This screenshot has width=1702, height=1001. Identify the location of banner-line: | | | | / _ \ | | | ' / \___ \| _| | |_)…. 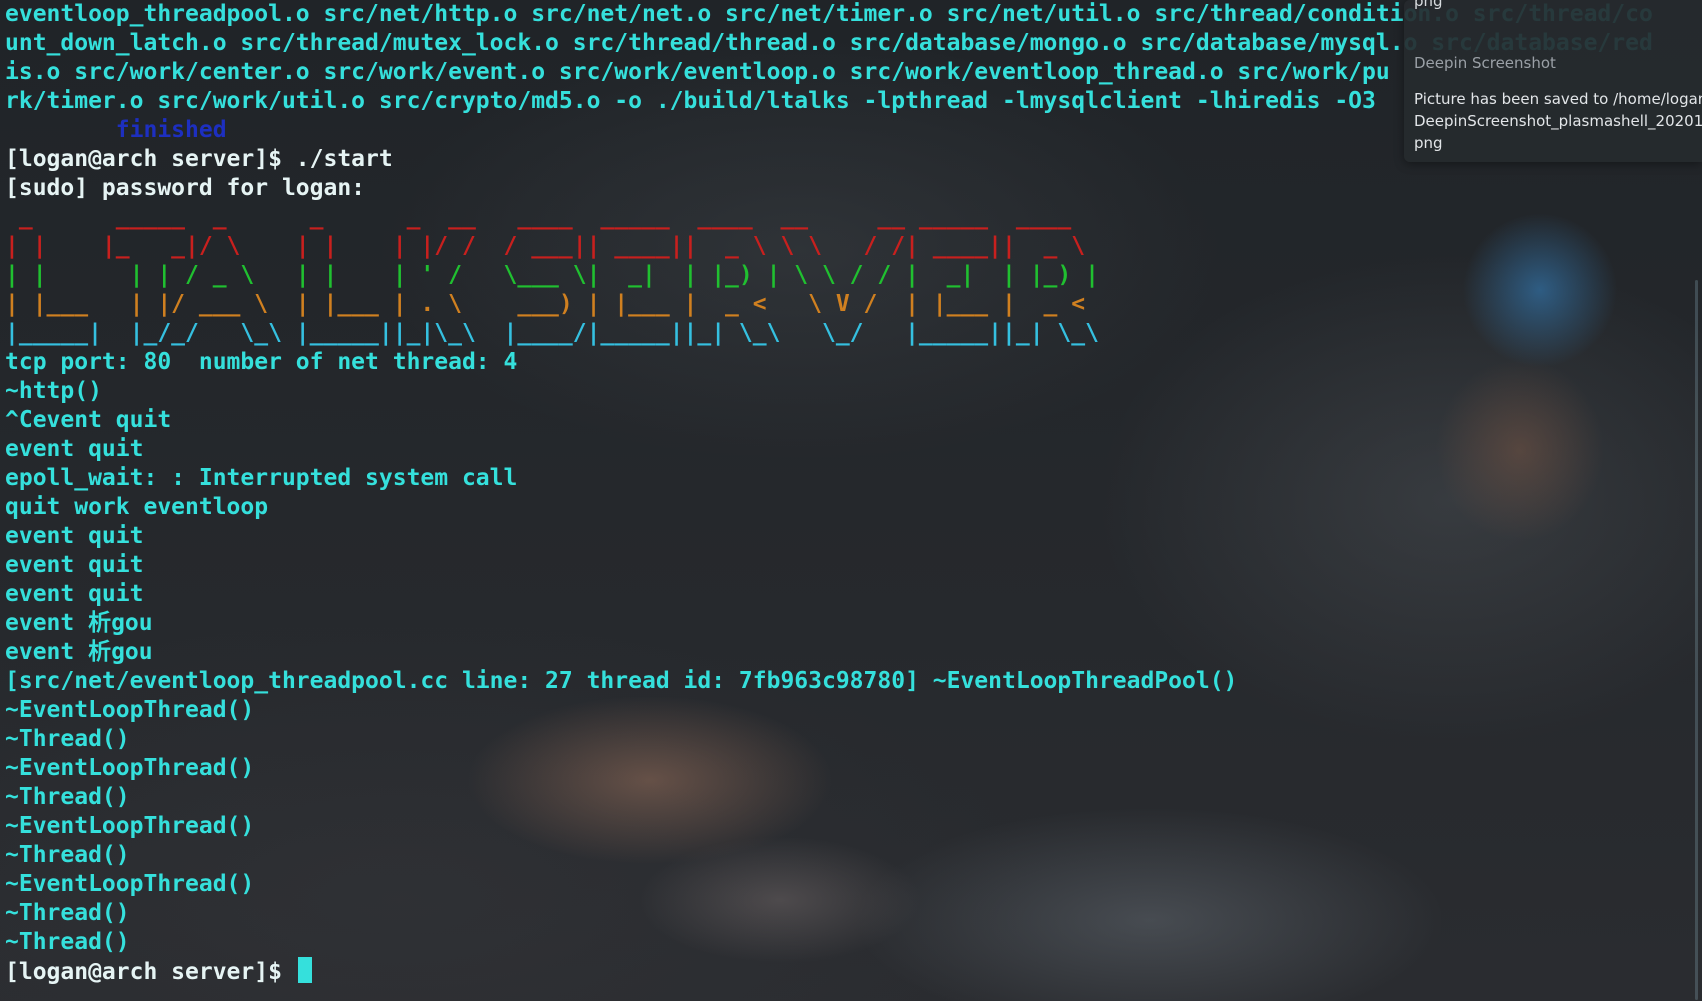
(552, 275).